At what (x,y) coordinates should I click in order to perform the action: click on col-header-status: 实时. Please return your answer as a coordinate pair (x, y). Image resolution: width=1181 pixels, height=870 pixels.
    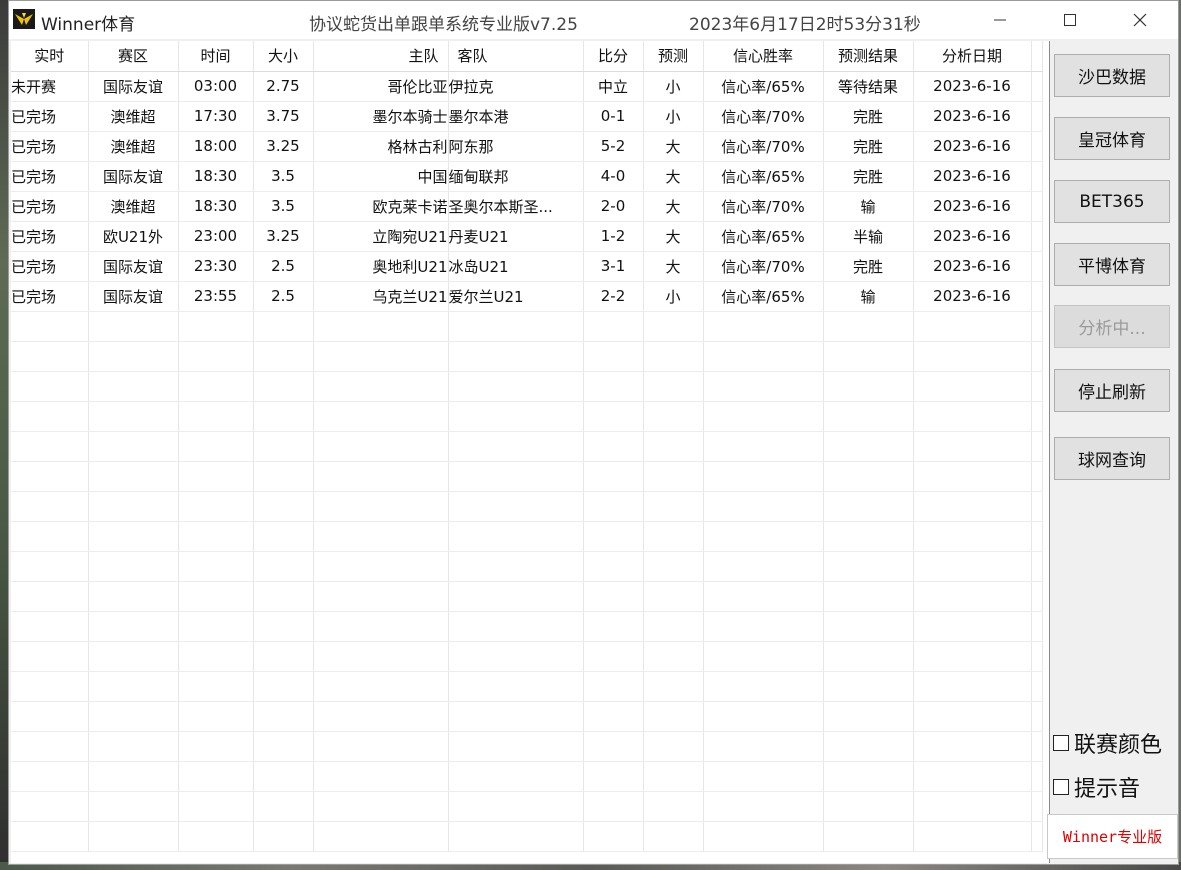
    Looking at the image, I should click on (50, 56).